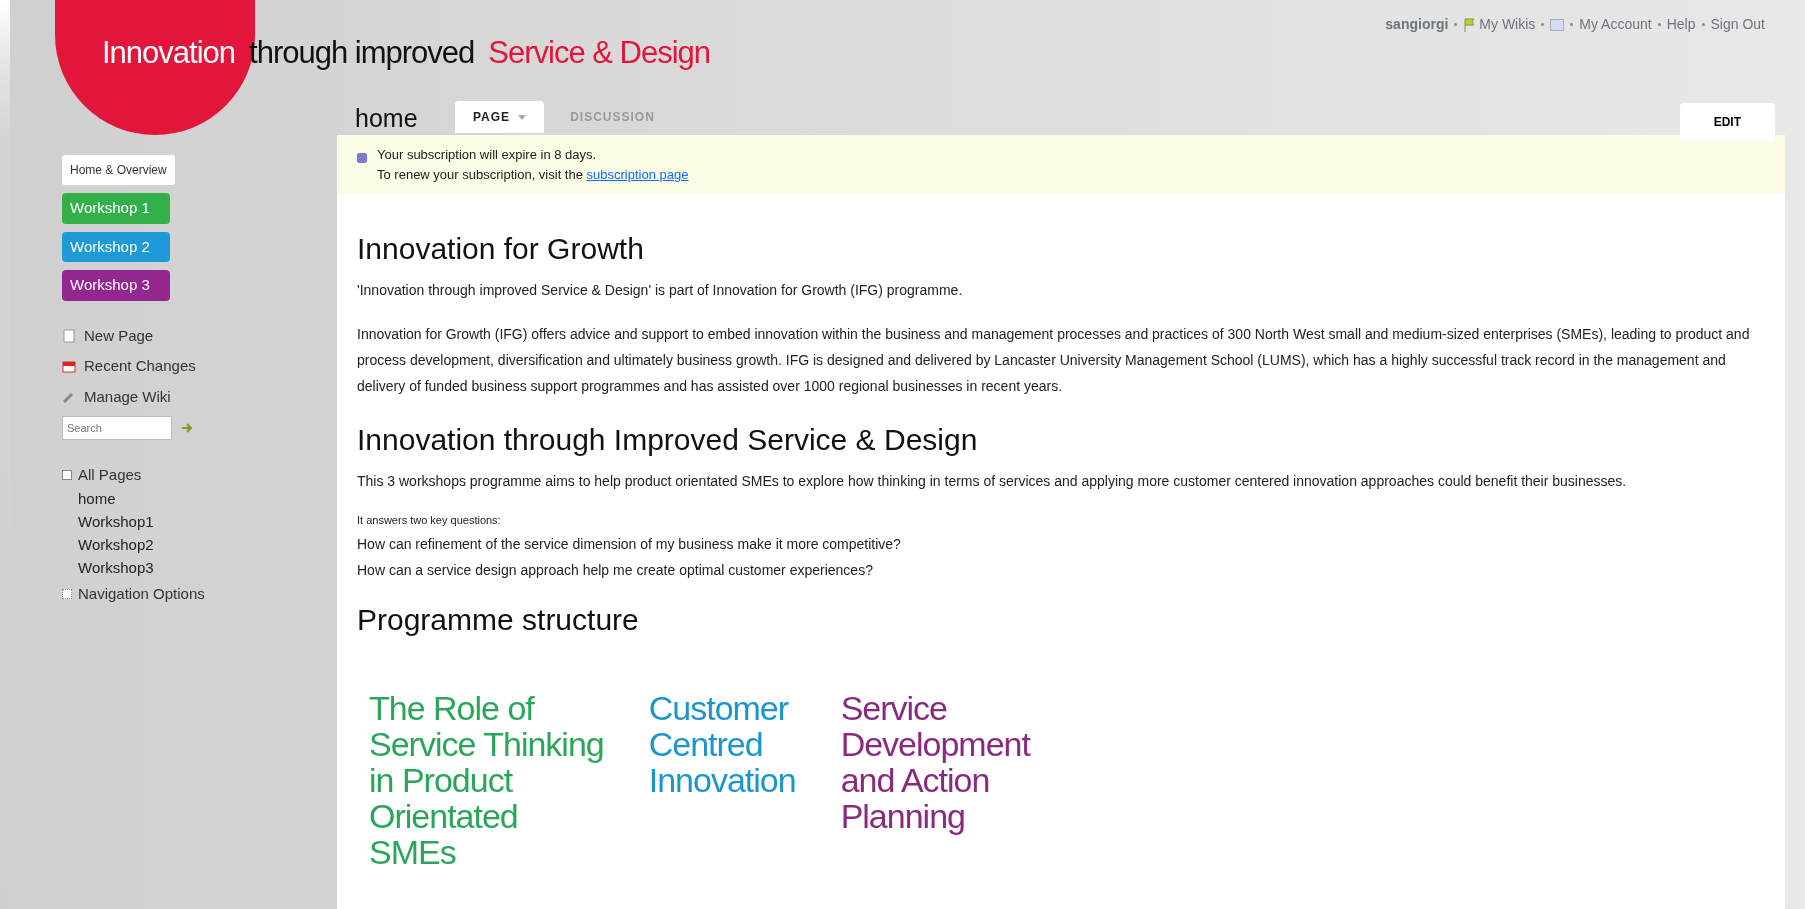 This screenshot has width=1805, height=909. I want to click on page-title: home, so click(386, 118).